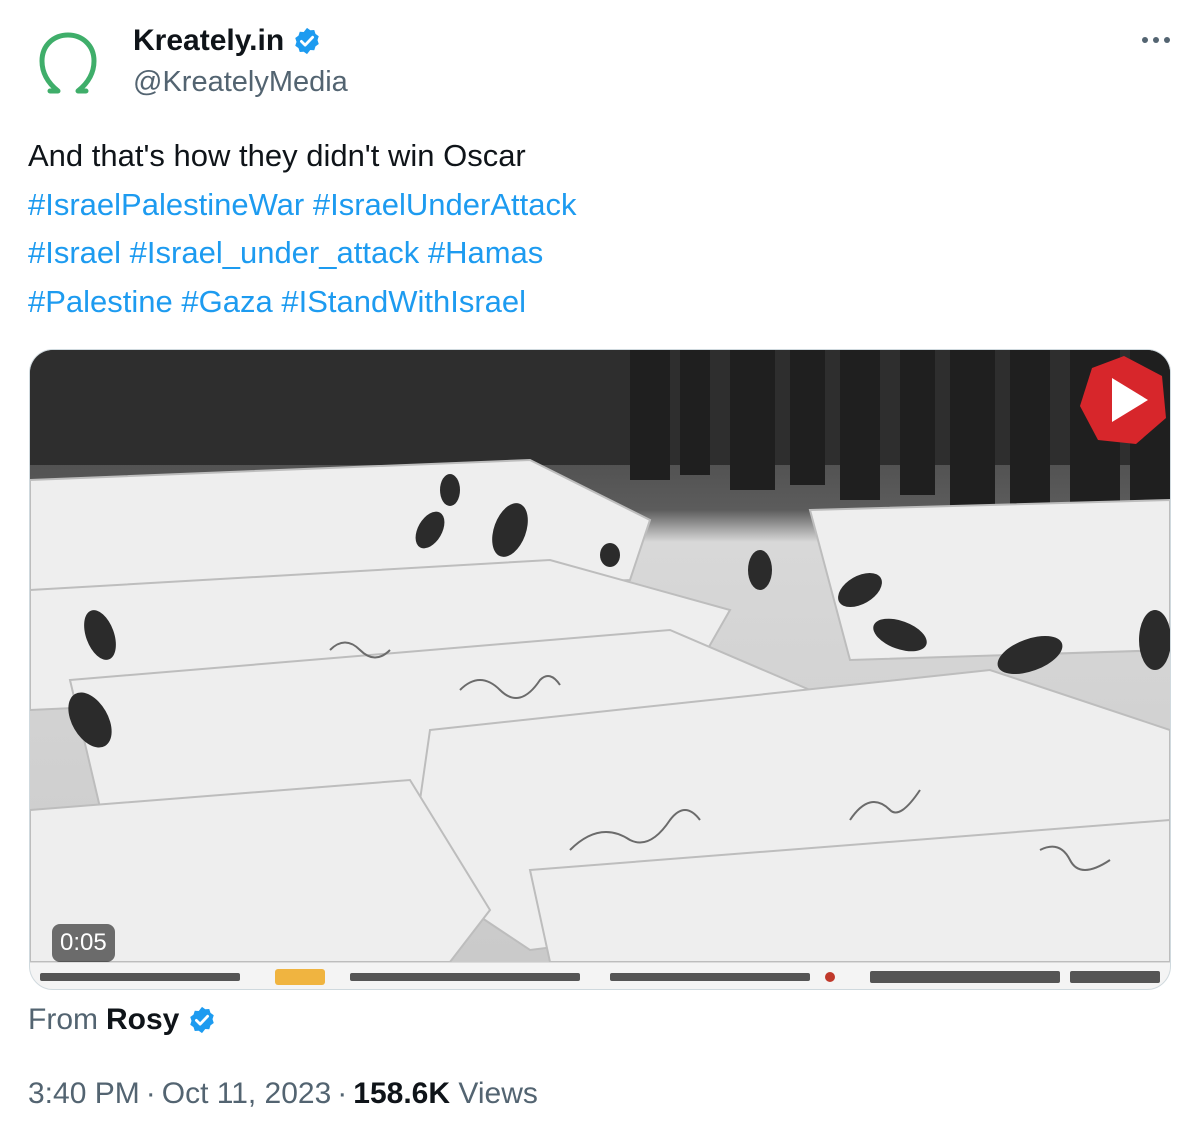 The height and width of the screenshot is (1140, 1200). I want to click on tweet-text-line: And that's how they didn't win Oscar, so click(277, 155).